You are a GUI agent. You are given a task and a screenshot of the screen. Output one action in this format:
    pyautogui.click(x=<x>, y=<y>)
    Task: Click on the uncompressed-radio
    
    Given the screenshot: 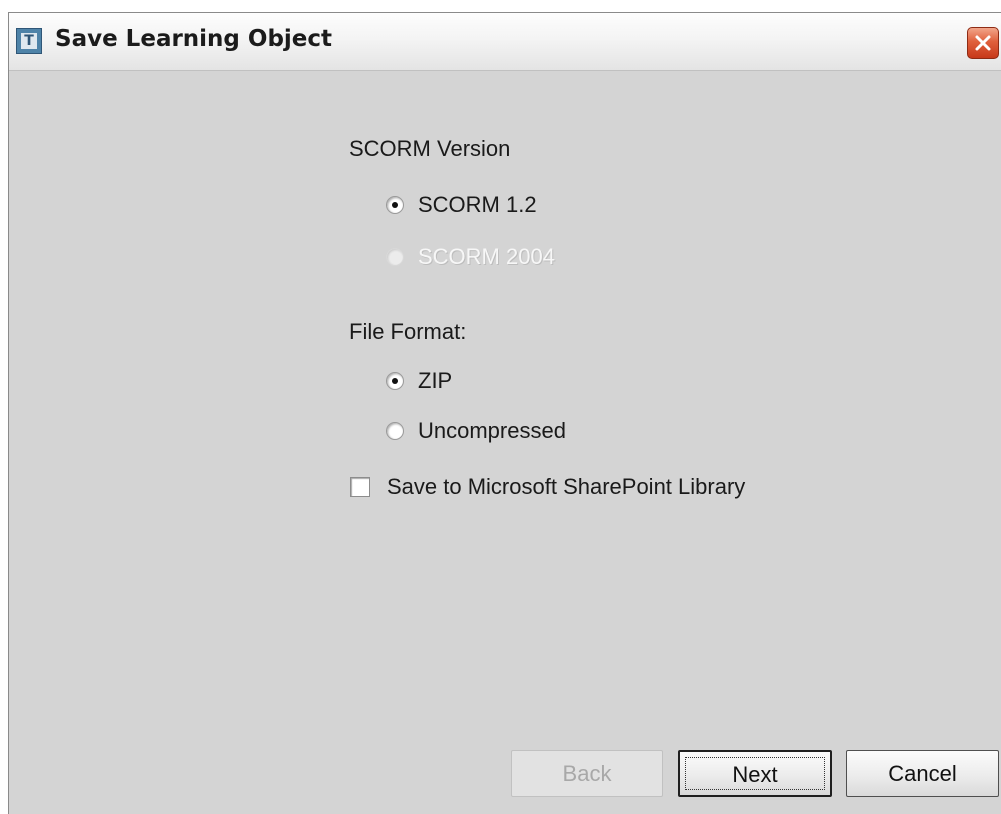 What is the action you would take?
    pyautogui.click(x=395, y=431)
    